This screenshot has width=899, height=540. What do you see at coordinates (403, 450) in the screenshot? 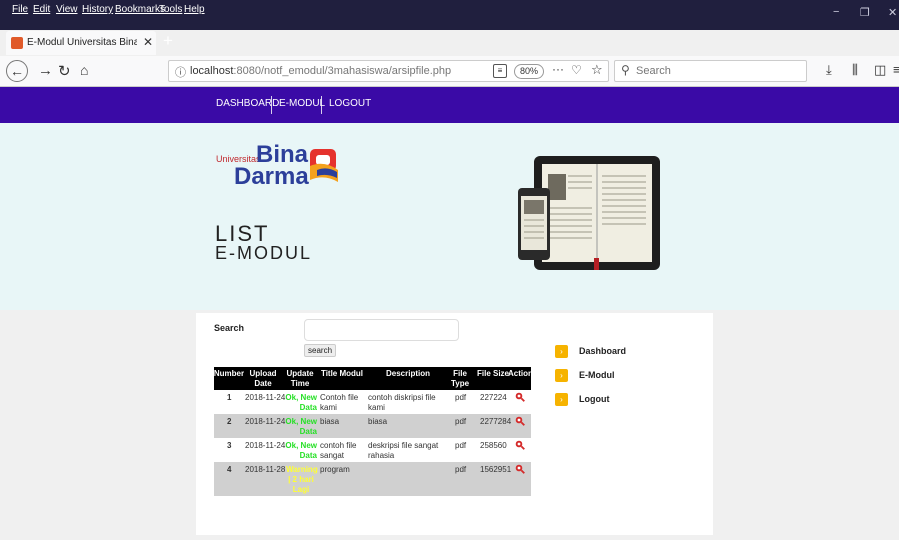
I see `row-description: deskripsi file sangat rahasia` at bounding box center [403, 450].